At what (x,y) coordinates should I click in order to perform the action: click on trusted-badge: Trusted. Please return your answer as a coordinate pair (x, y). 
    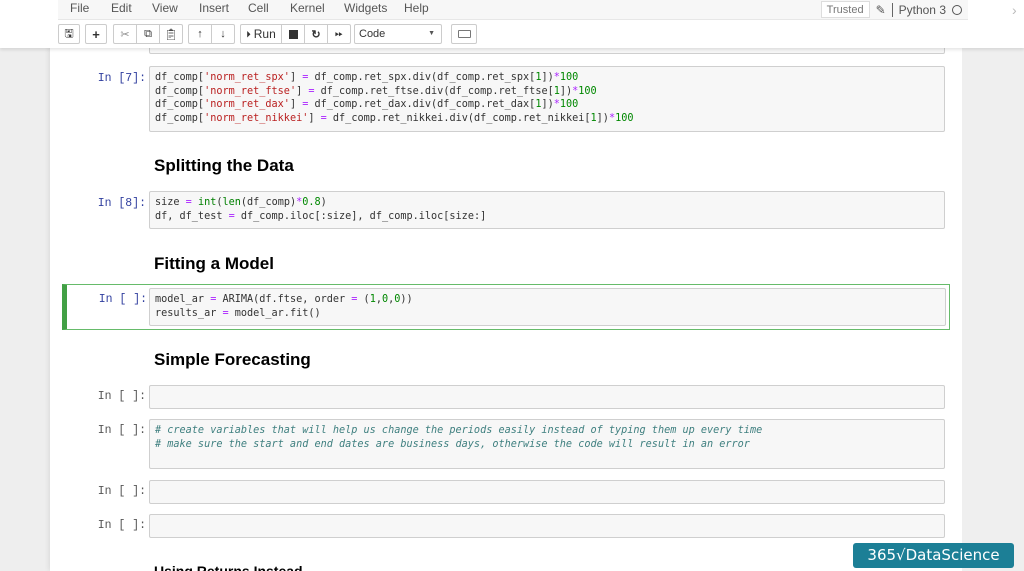
    Looking at the image, I should click on (845, 9).